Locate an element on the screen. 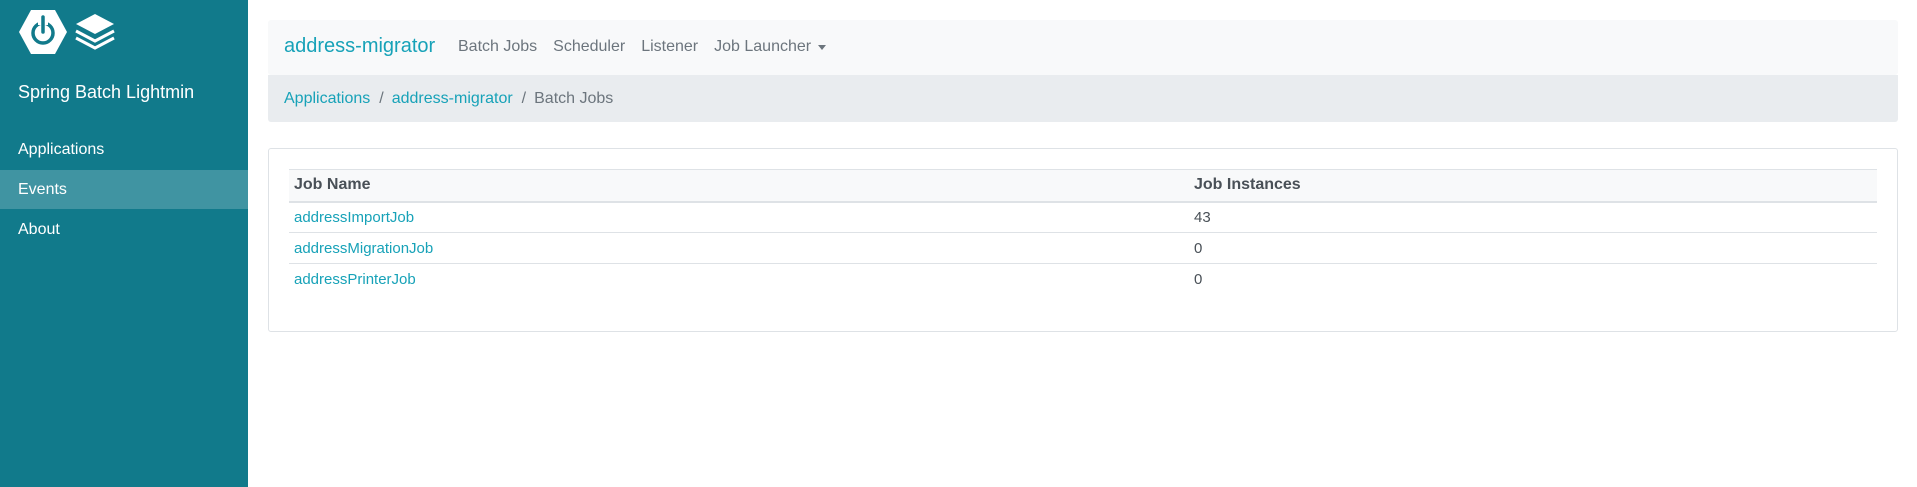 Image resolution: width=1917 pixels, height=487 pixels. nav-link-listener: Listener is located at coordinates (669, 47).